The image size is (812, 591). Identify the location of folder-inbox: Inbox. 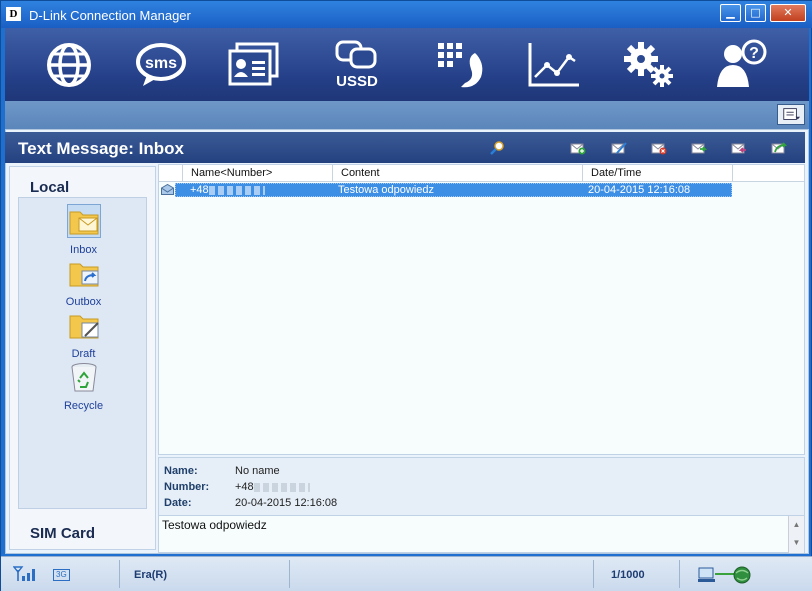
(83, 230).